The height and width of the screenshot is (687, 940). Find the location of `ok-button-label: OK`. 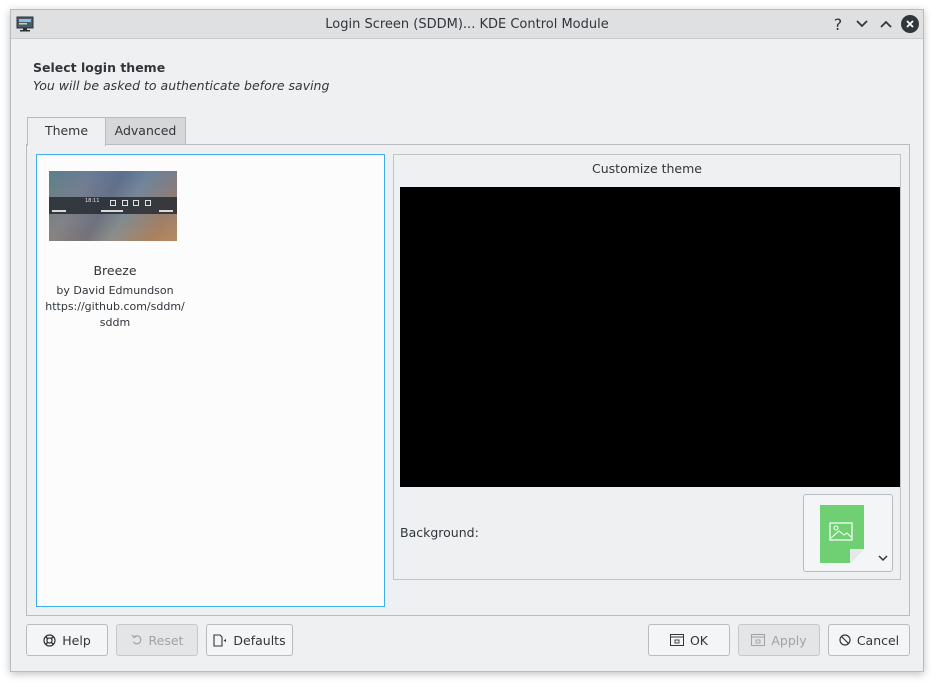

ok-button-label: OK is located at coordinates (699, 640).